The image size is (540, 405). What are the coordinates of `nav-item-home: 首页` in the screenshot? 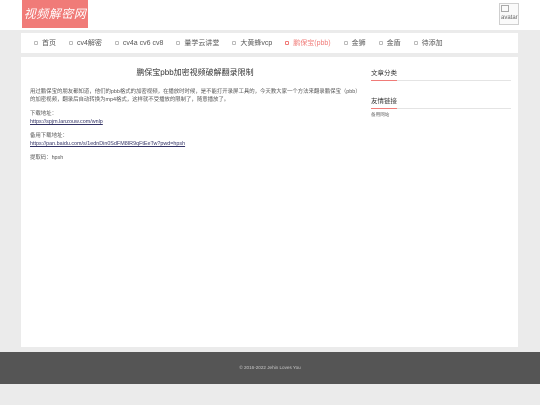 It's located at (45, 43).